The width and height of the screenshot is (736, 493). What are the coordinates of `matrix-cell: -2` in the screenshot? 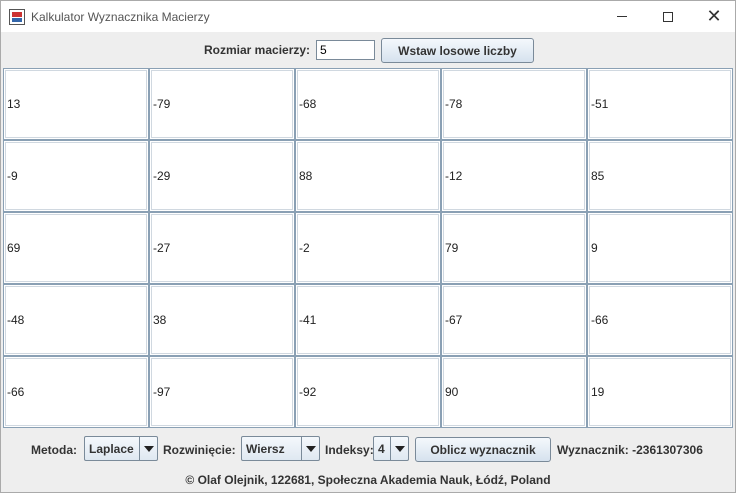 It's located at (368, 248).